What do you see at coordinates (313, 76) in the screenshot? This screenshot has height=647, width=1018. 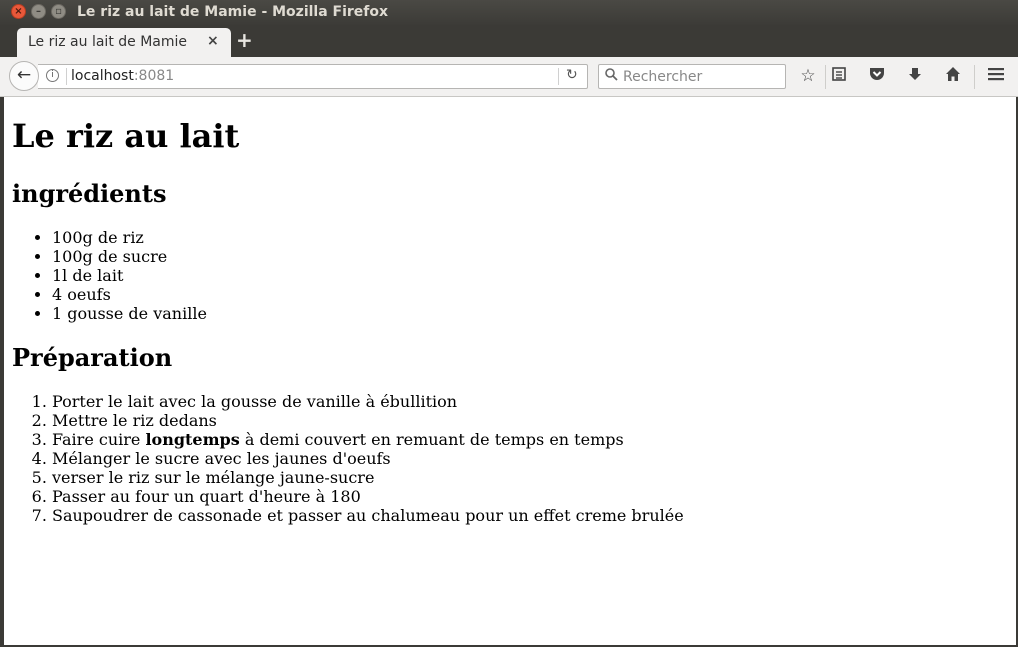 I see `url-bar: i localhost:8081 ↻` at bounding box center [313, 76].